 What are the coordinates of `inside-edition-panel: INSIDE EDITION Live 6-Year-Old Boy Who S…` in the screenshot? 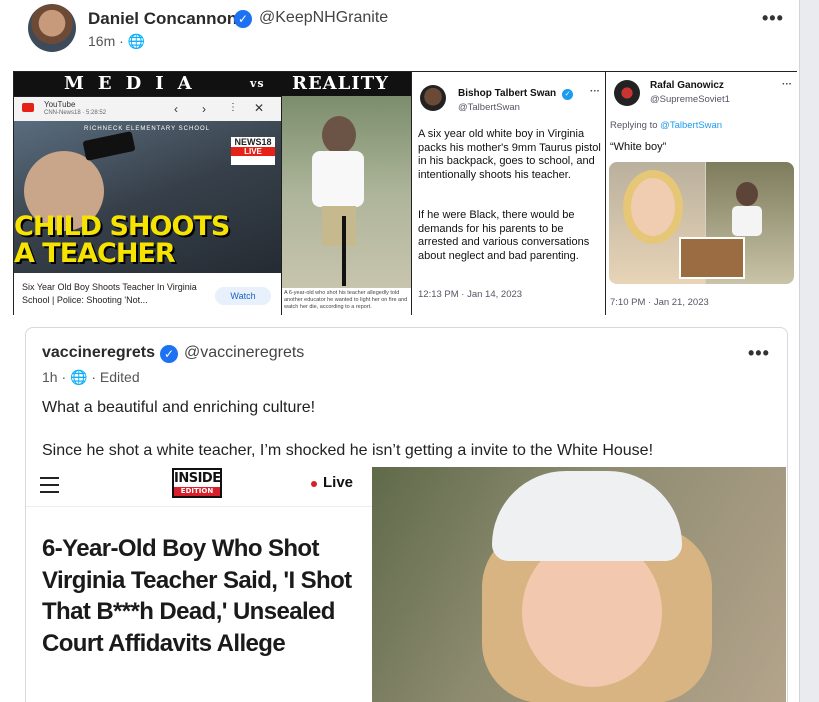 It's located at (199, 584).